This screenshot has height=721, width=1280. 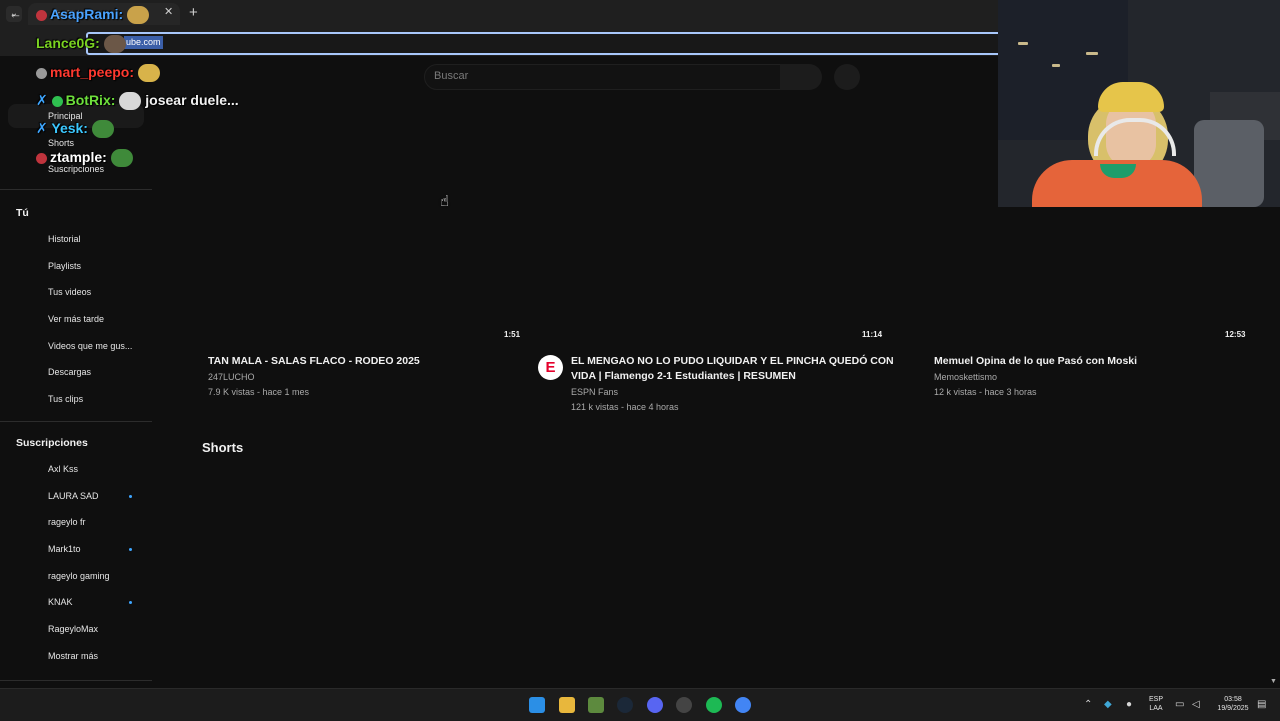 I want to click on keyboard-layout: LAA, so click(x=1156, y=708).